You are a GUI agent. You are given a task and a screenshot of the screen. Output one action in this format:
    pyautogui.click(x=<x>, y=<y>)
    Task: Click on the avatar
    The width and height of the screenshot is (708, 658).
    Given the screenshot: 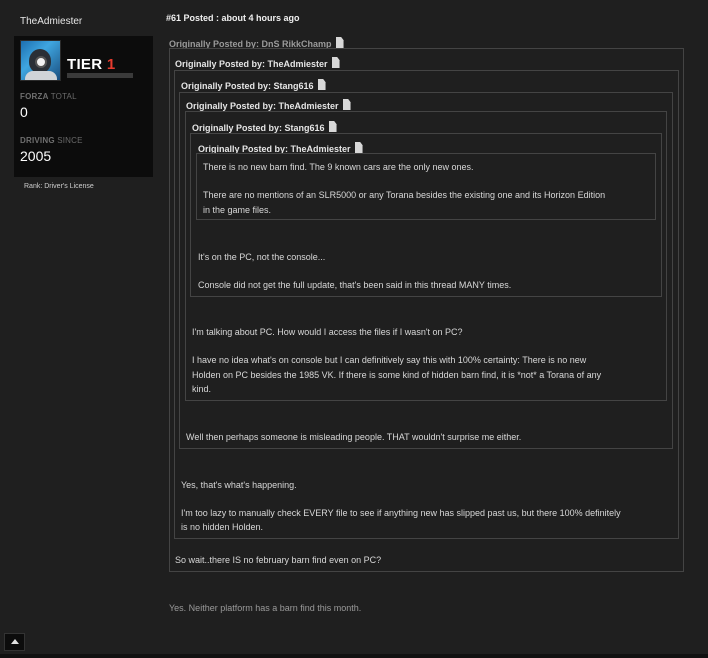 What is the action you would take?
    pyautogui.click(x=40, y=60)
    